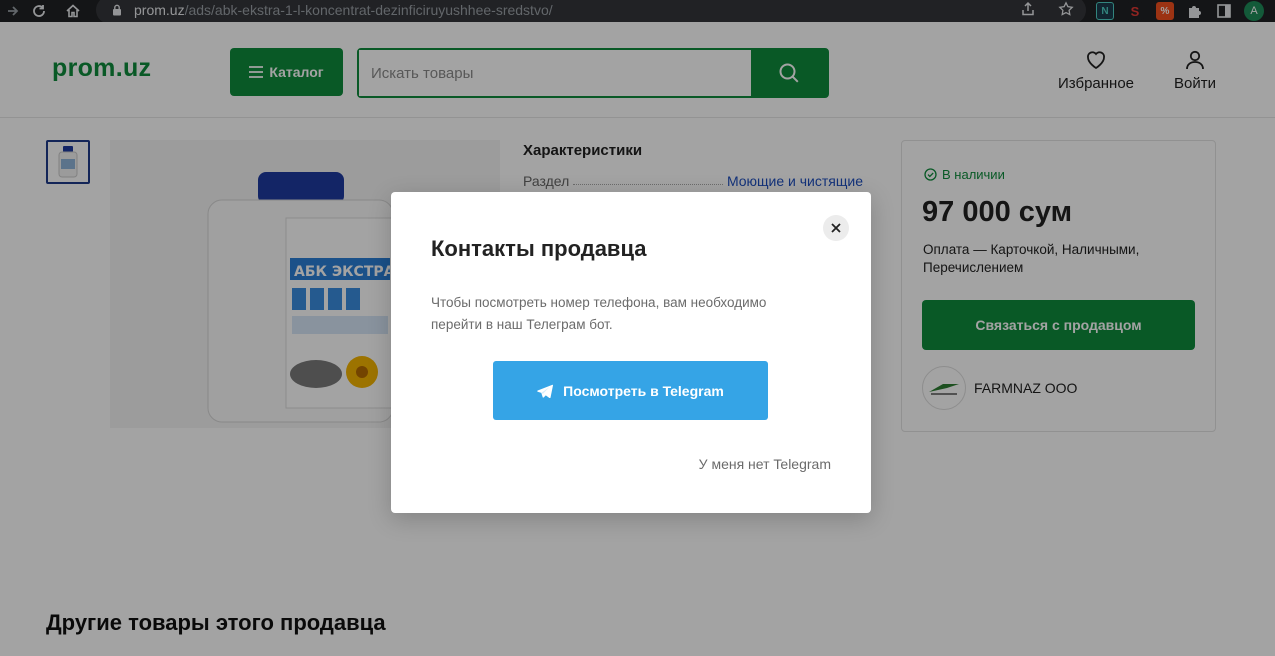 The image size is (1275, 656). Describe the element at coordinates (539, 248) in the screenshot. I see `modal-title: Контакты продавца` at that location.